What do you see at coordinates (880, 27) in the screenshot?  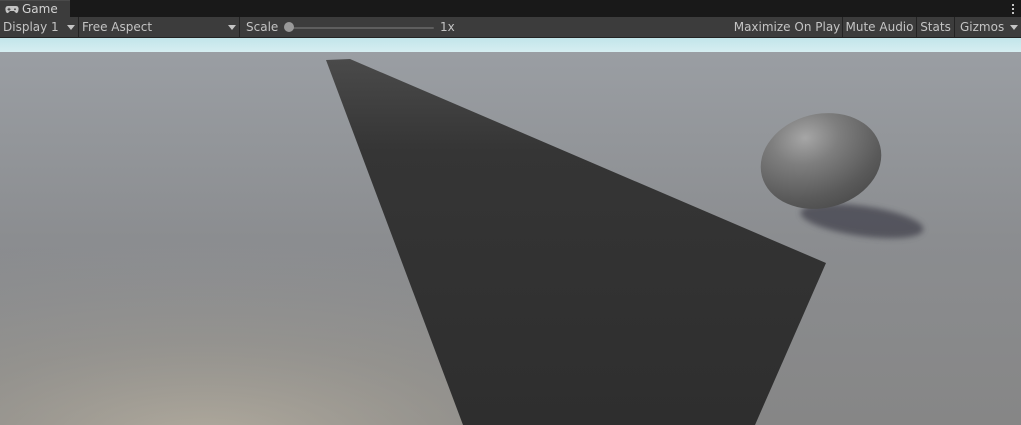 I see `mute-audio-button: Mute Audio` at bounding box center [880, 27].